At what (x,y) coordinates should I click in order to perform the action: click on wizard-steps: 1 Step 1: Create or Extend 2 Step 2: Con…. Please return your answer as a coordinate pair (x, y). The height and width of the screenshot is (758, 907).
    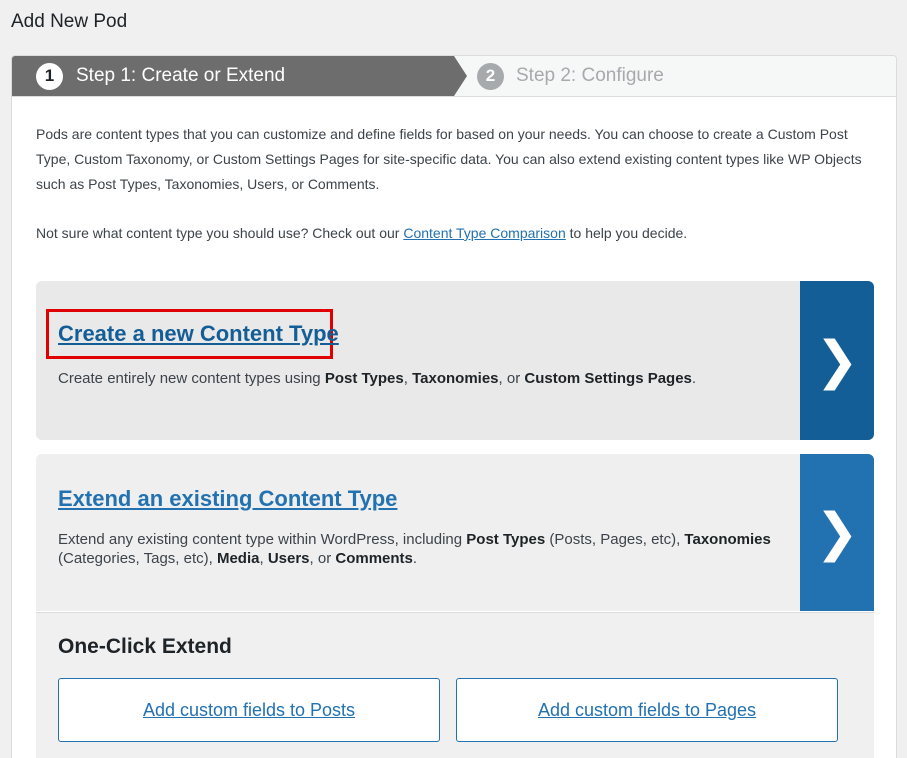
    Looking at the image, I should click on (454, 76).